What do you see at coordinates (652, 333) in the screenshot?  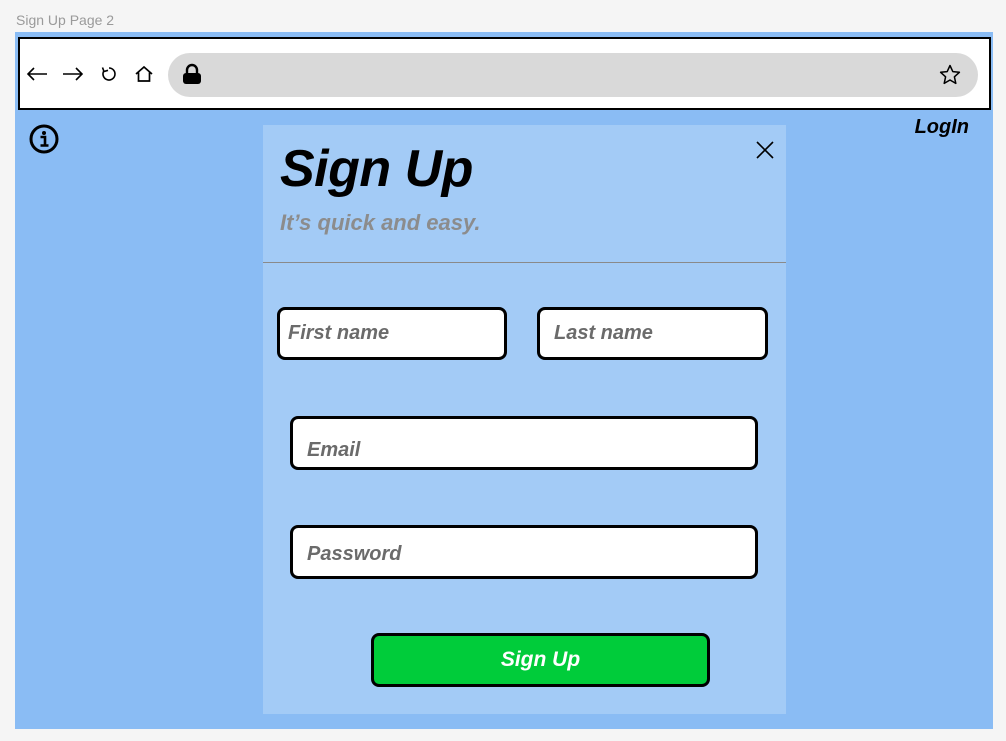 I see `last-name-field` at bounding box center [652, 333].